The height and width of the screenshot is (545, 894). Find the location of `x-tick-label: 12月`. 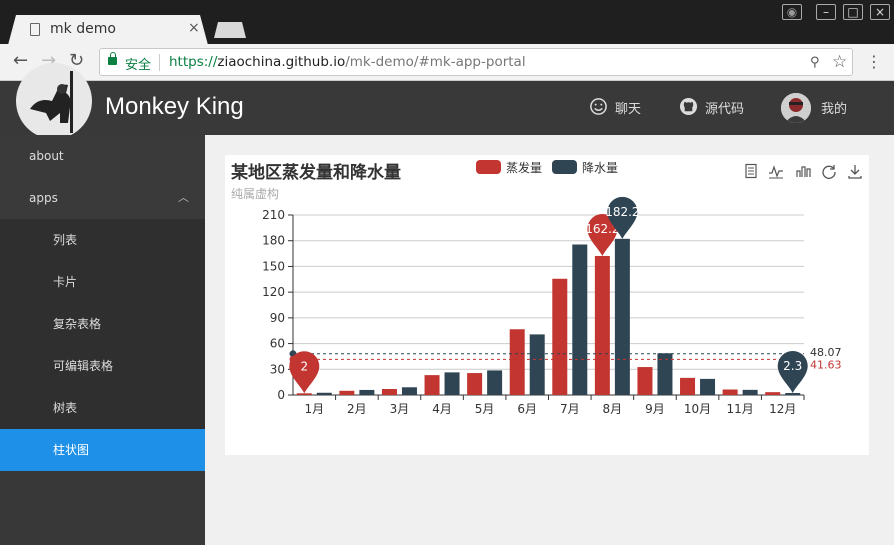

x-tick-label: 12月 is located at coordinates (782, 409).